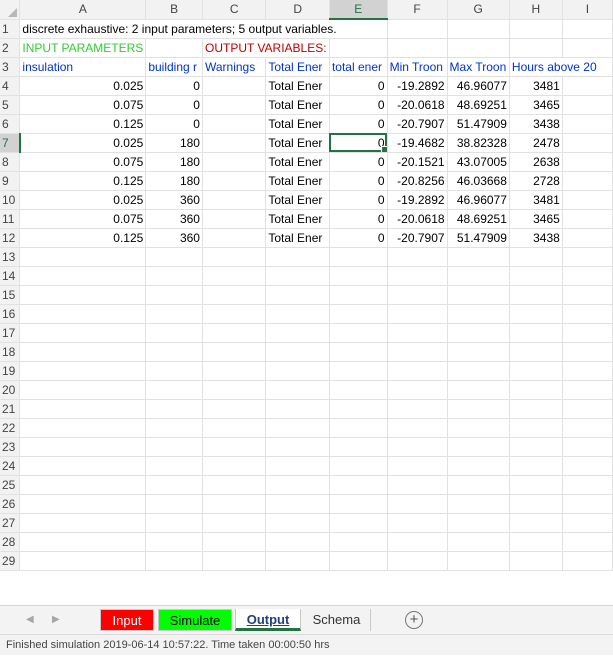 The height and width of the screenshot is (656, 613). What do you see at coordinates (174, 86) in the screenshot?
I see `cell-b4: 0` at bounding box center [174, 86].